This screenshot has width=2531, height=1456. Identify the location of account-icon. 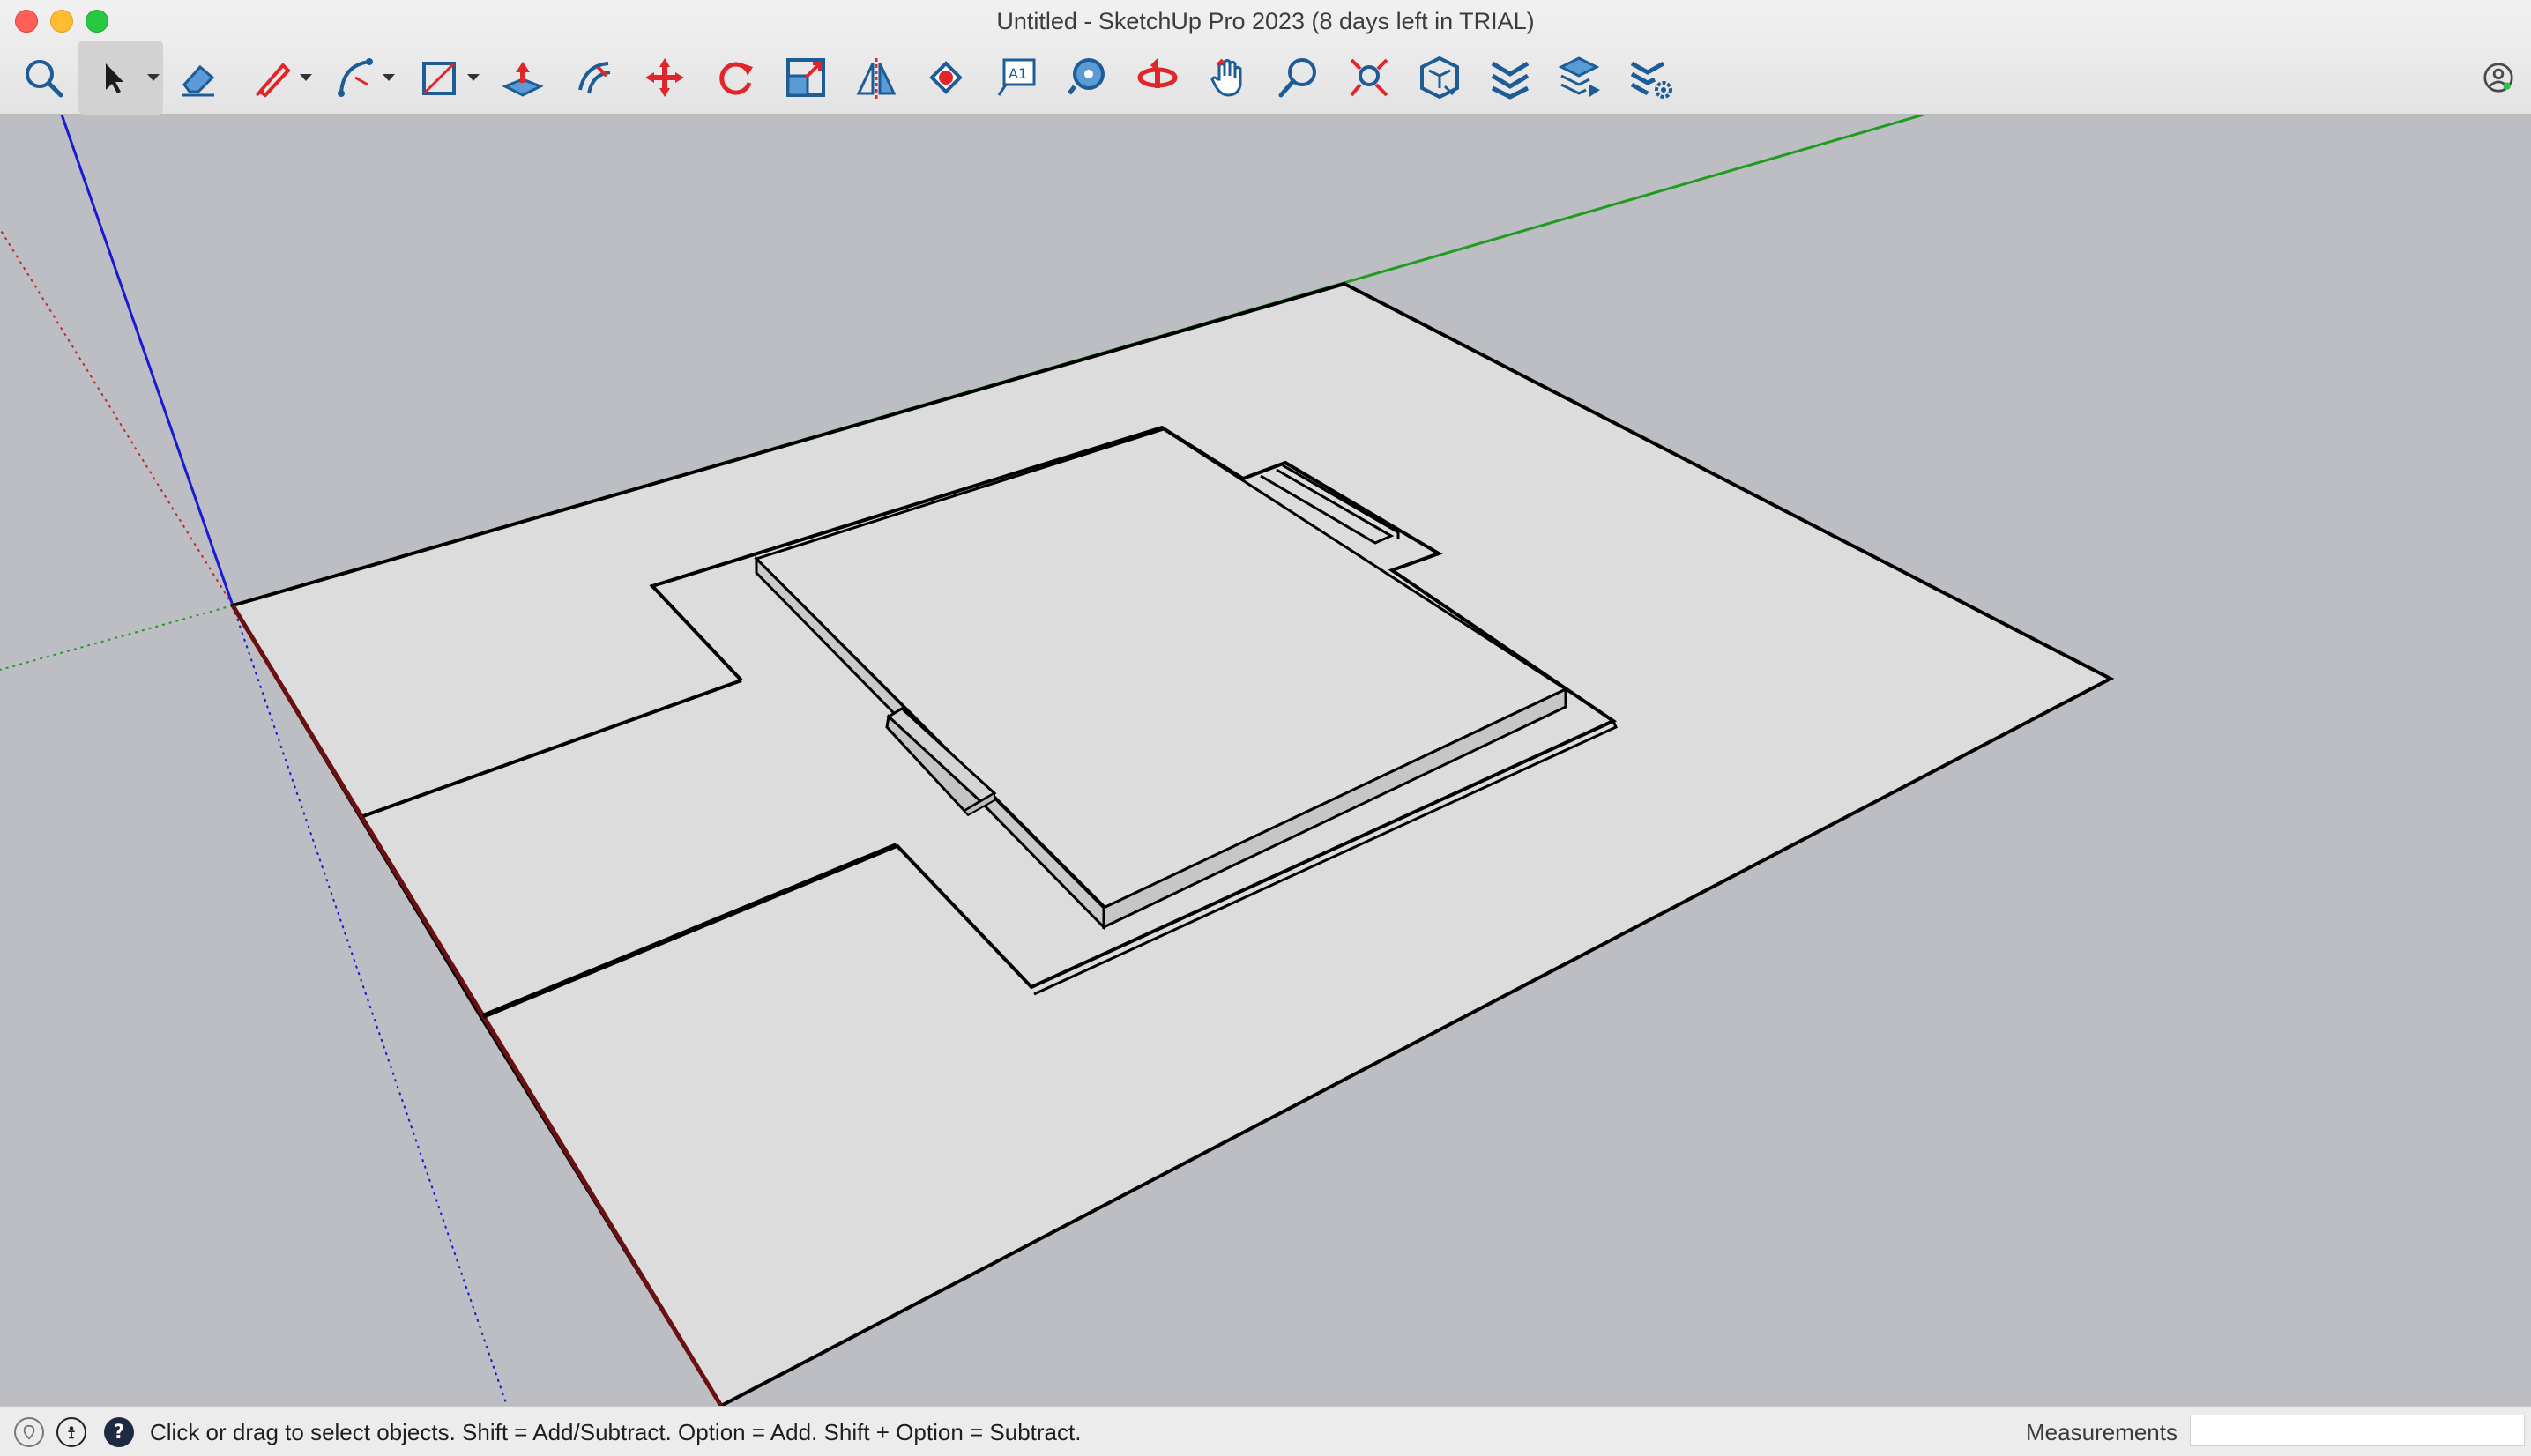
(2498, 78).